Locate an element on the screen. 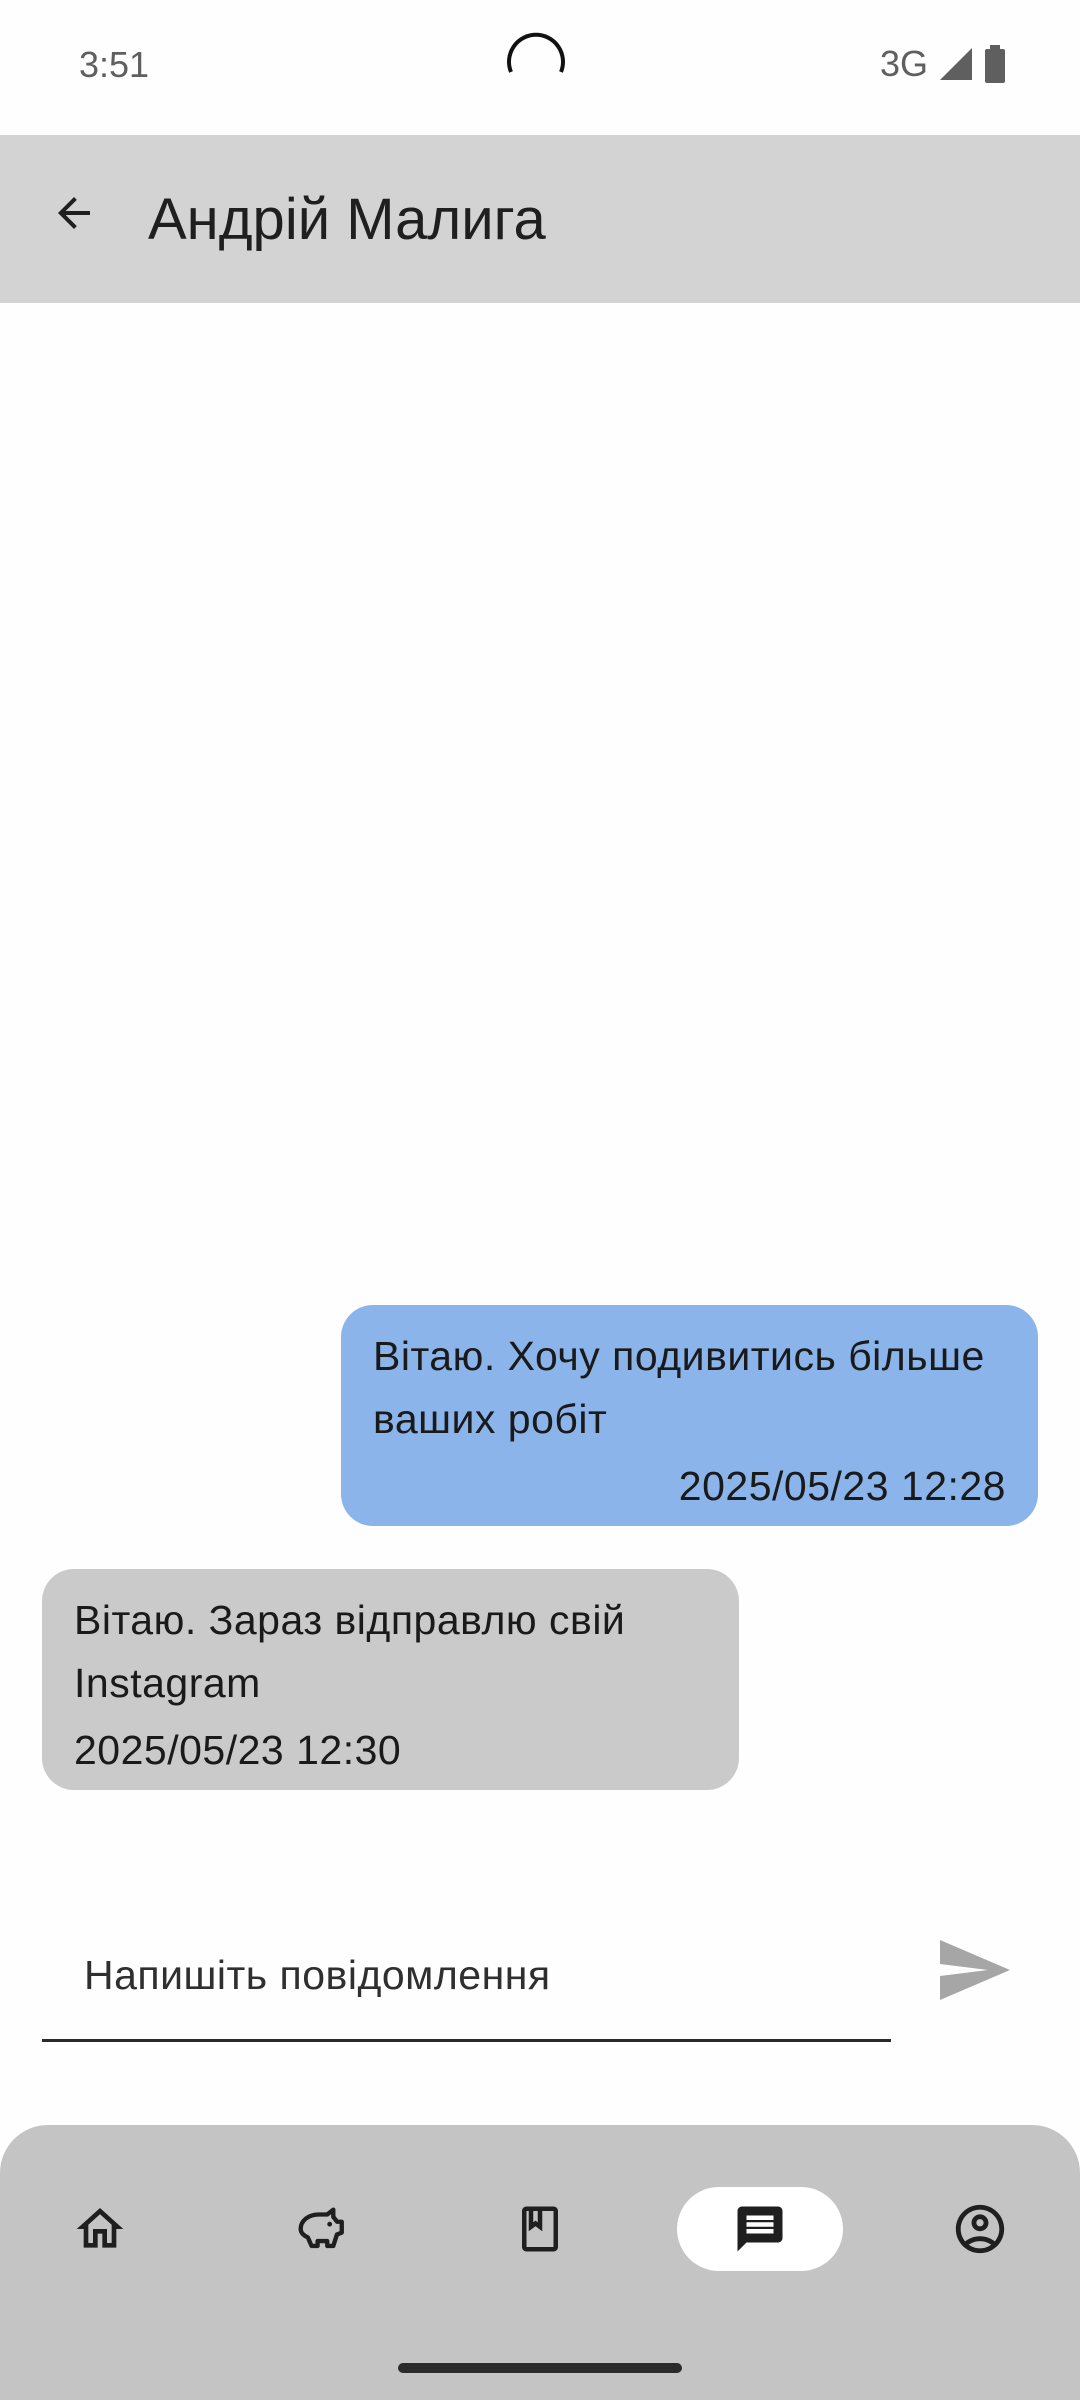  home-icon is located at coordinates (100, 2228).